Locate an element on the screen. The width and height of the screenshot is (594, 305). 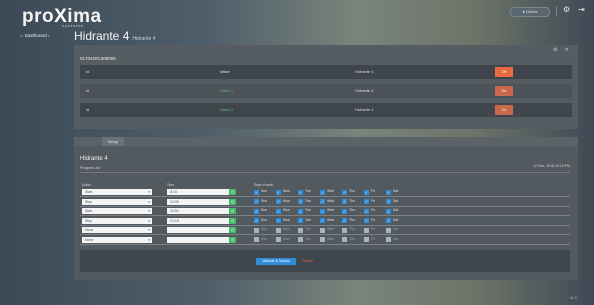
valve-header-row: Id Valve Hidrante 4 Off is located at coordinates (326, 72).